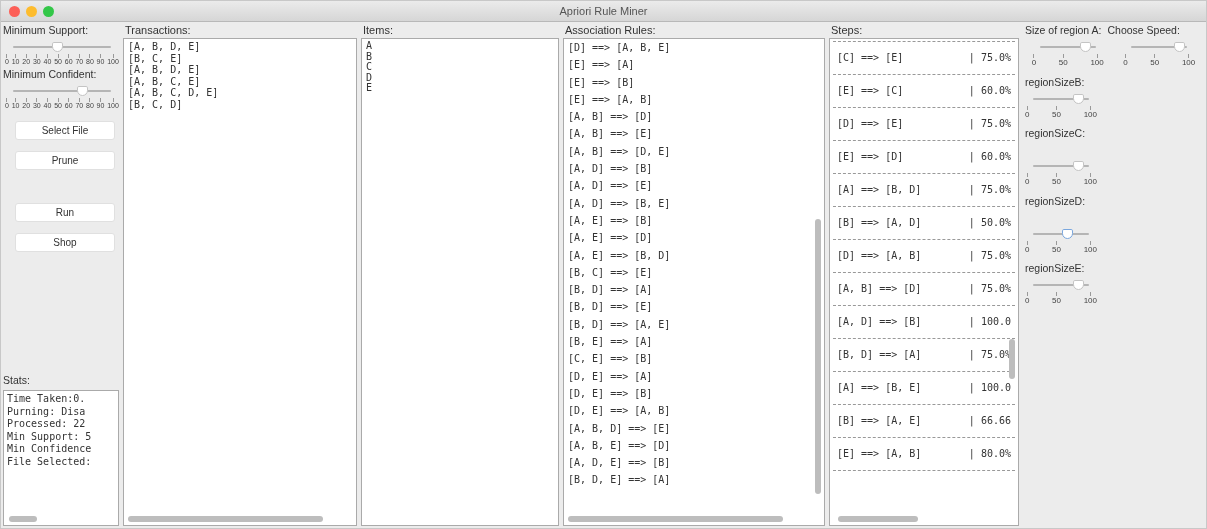 This screenshot has height=529, width=1207. What do you see at coordinates (173, 93) in the screenshot?
I see `transaction-row: [A, B, C, D, E]` at bounding box center [173, 93].